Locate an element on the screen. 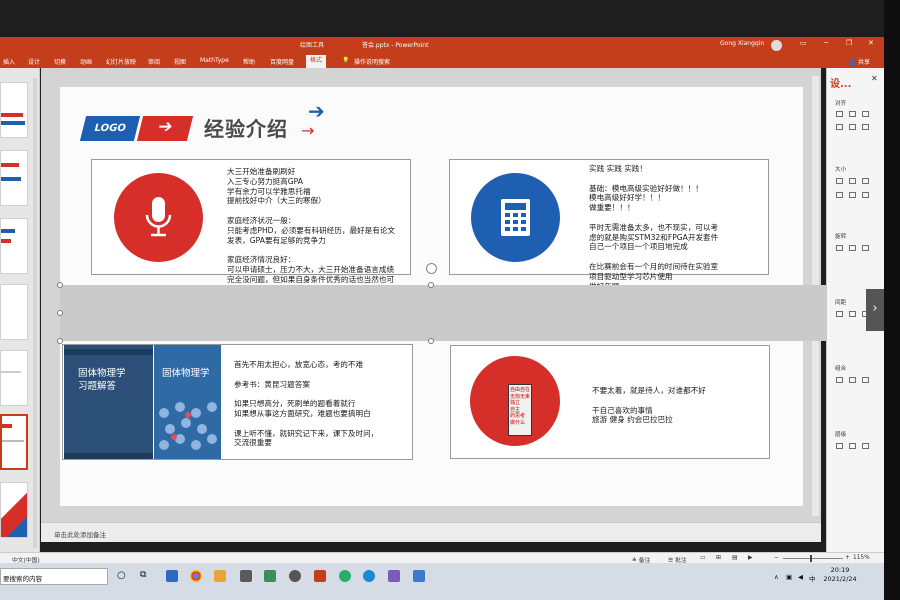 The width and height of the screenshot is (900, 600). rotate-handle is located at coordinates (431, 268).